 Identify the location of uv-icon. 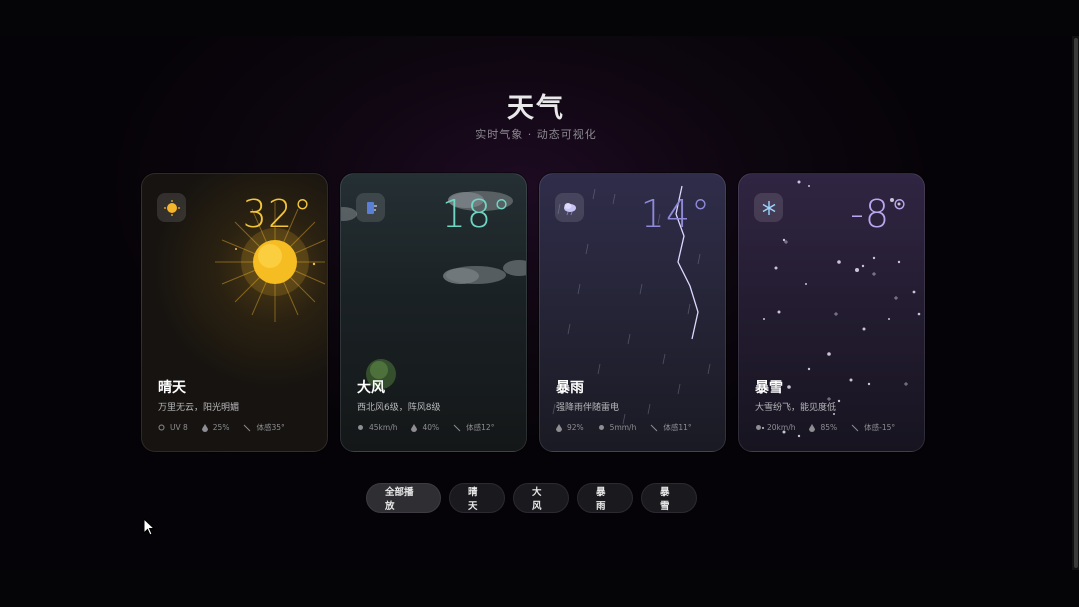
(161, 427).